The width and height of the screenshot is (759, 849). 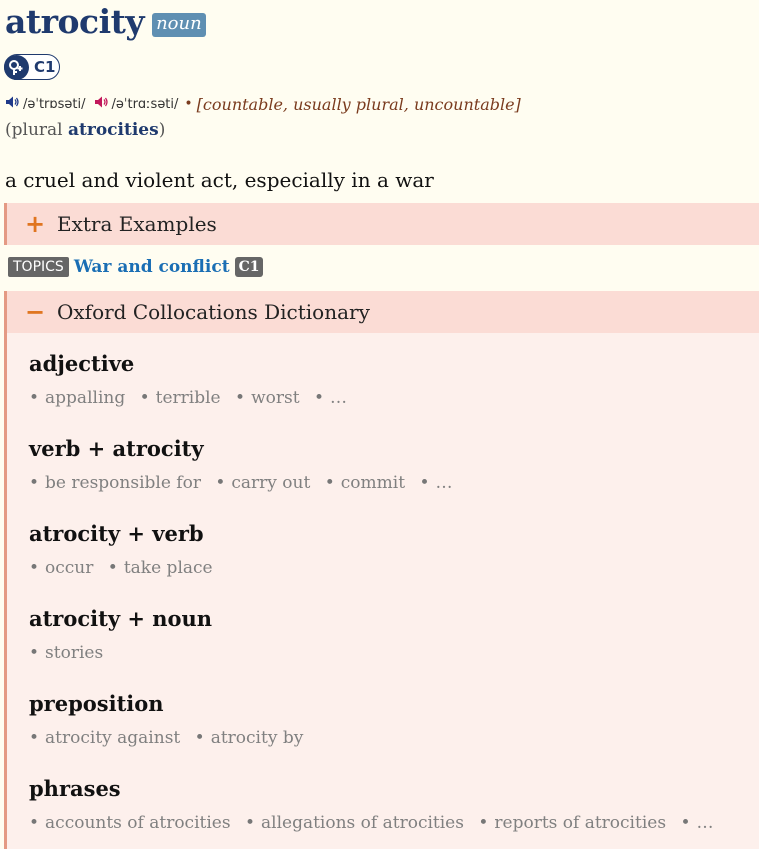 I want to click on collocation-item: atrocity against, so click(x=113, y=738).